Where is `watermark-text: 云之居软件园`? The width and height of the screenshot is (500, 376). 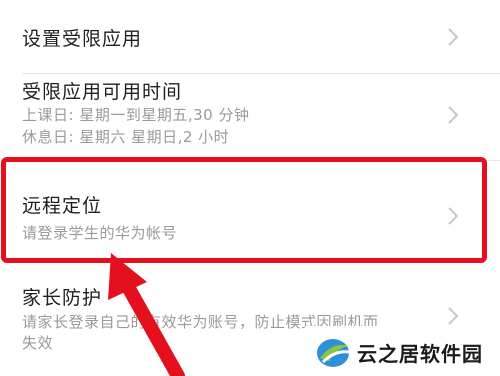 watermark-text: 云之居软件园 is located at coordinates (420, 354).